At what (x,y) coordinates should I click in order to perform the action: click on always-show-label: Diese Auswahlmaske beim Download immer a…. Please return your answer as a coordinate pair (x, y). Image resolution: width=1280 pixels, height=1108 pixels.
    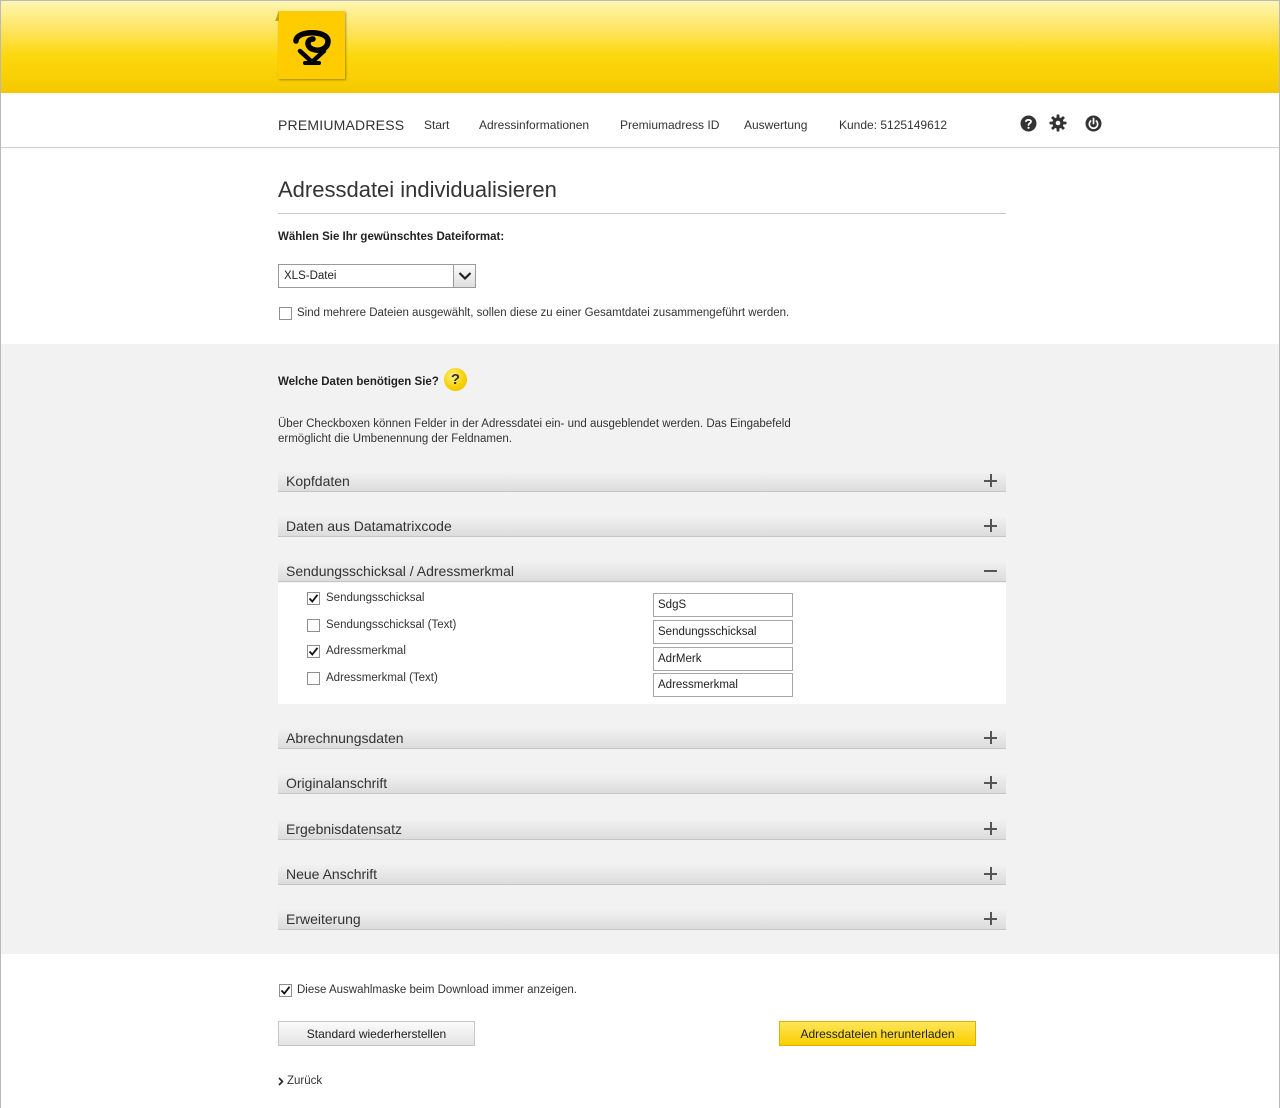
    Looking at the image, I should click on (437, 990).